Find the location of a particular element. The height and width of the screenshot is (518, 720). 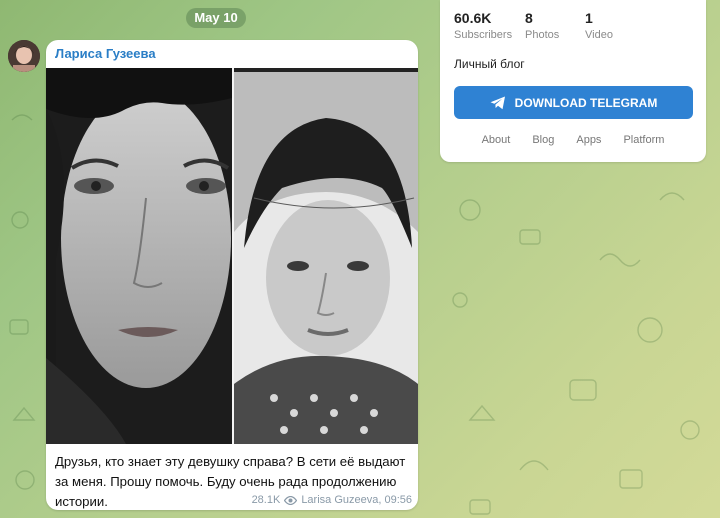

stat-value: 8 is located at coordinates (529, 18).